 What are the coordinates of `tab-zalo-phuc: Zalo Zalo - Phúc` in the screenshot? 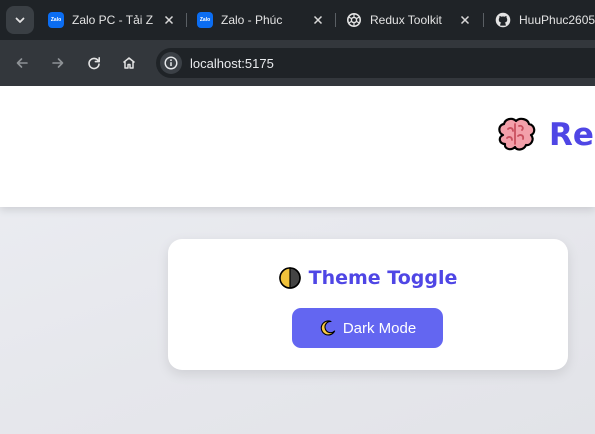 It's located at (261, 20).